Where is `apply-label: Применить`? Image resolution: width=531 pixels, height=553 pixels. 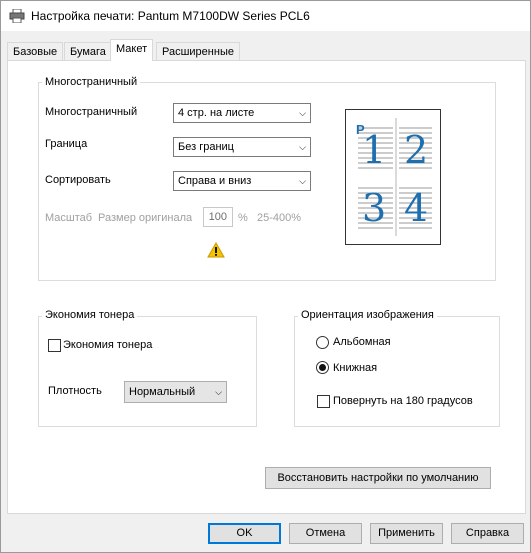
apply-label: Применить is located at coordinates (406, 533).